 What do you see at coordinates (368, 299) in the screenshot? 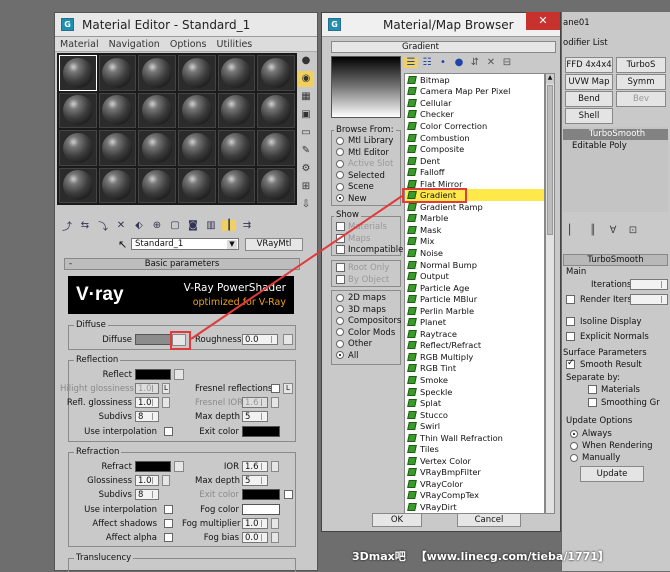
I see `filter-2d-maps: 2D maps` at bounding box center [368, 299].